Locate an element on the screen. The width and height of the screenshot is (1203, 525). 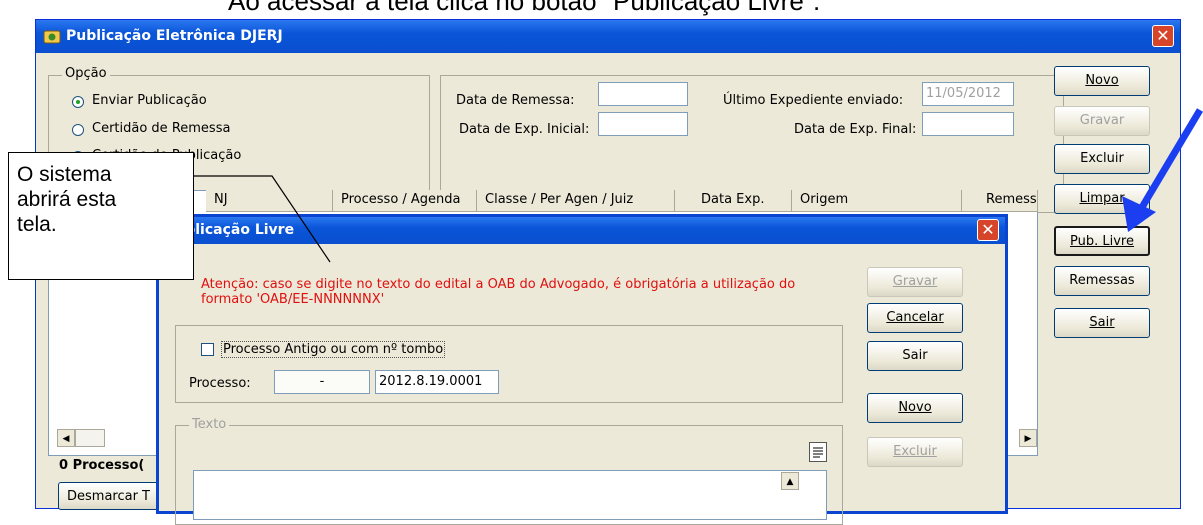
callout-leader-line is located at coordinates (262, 219).